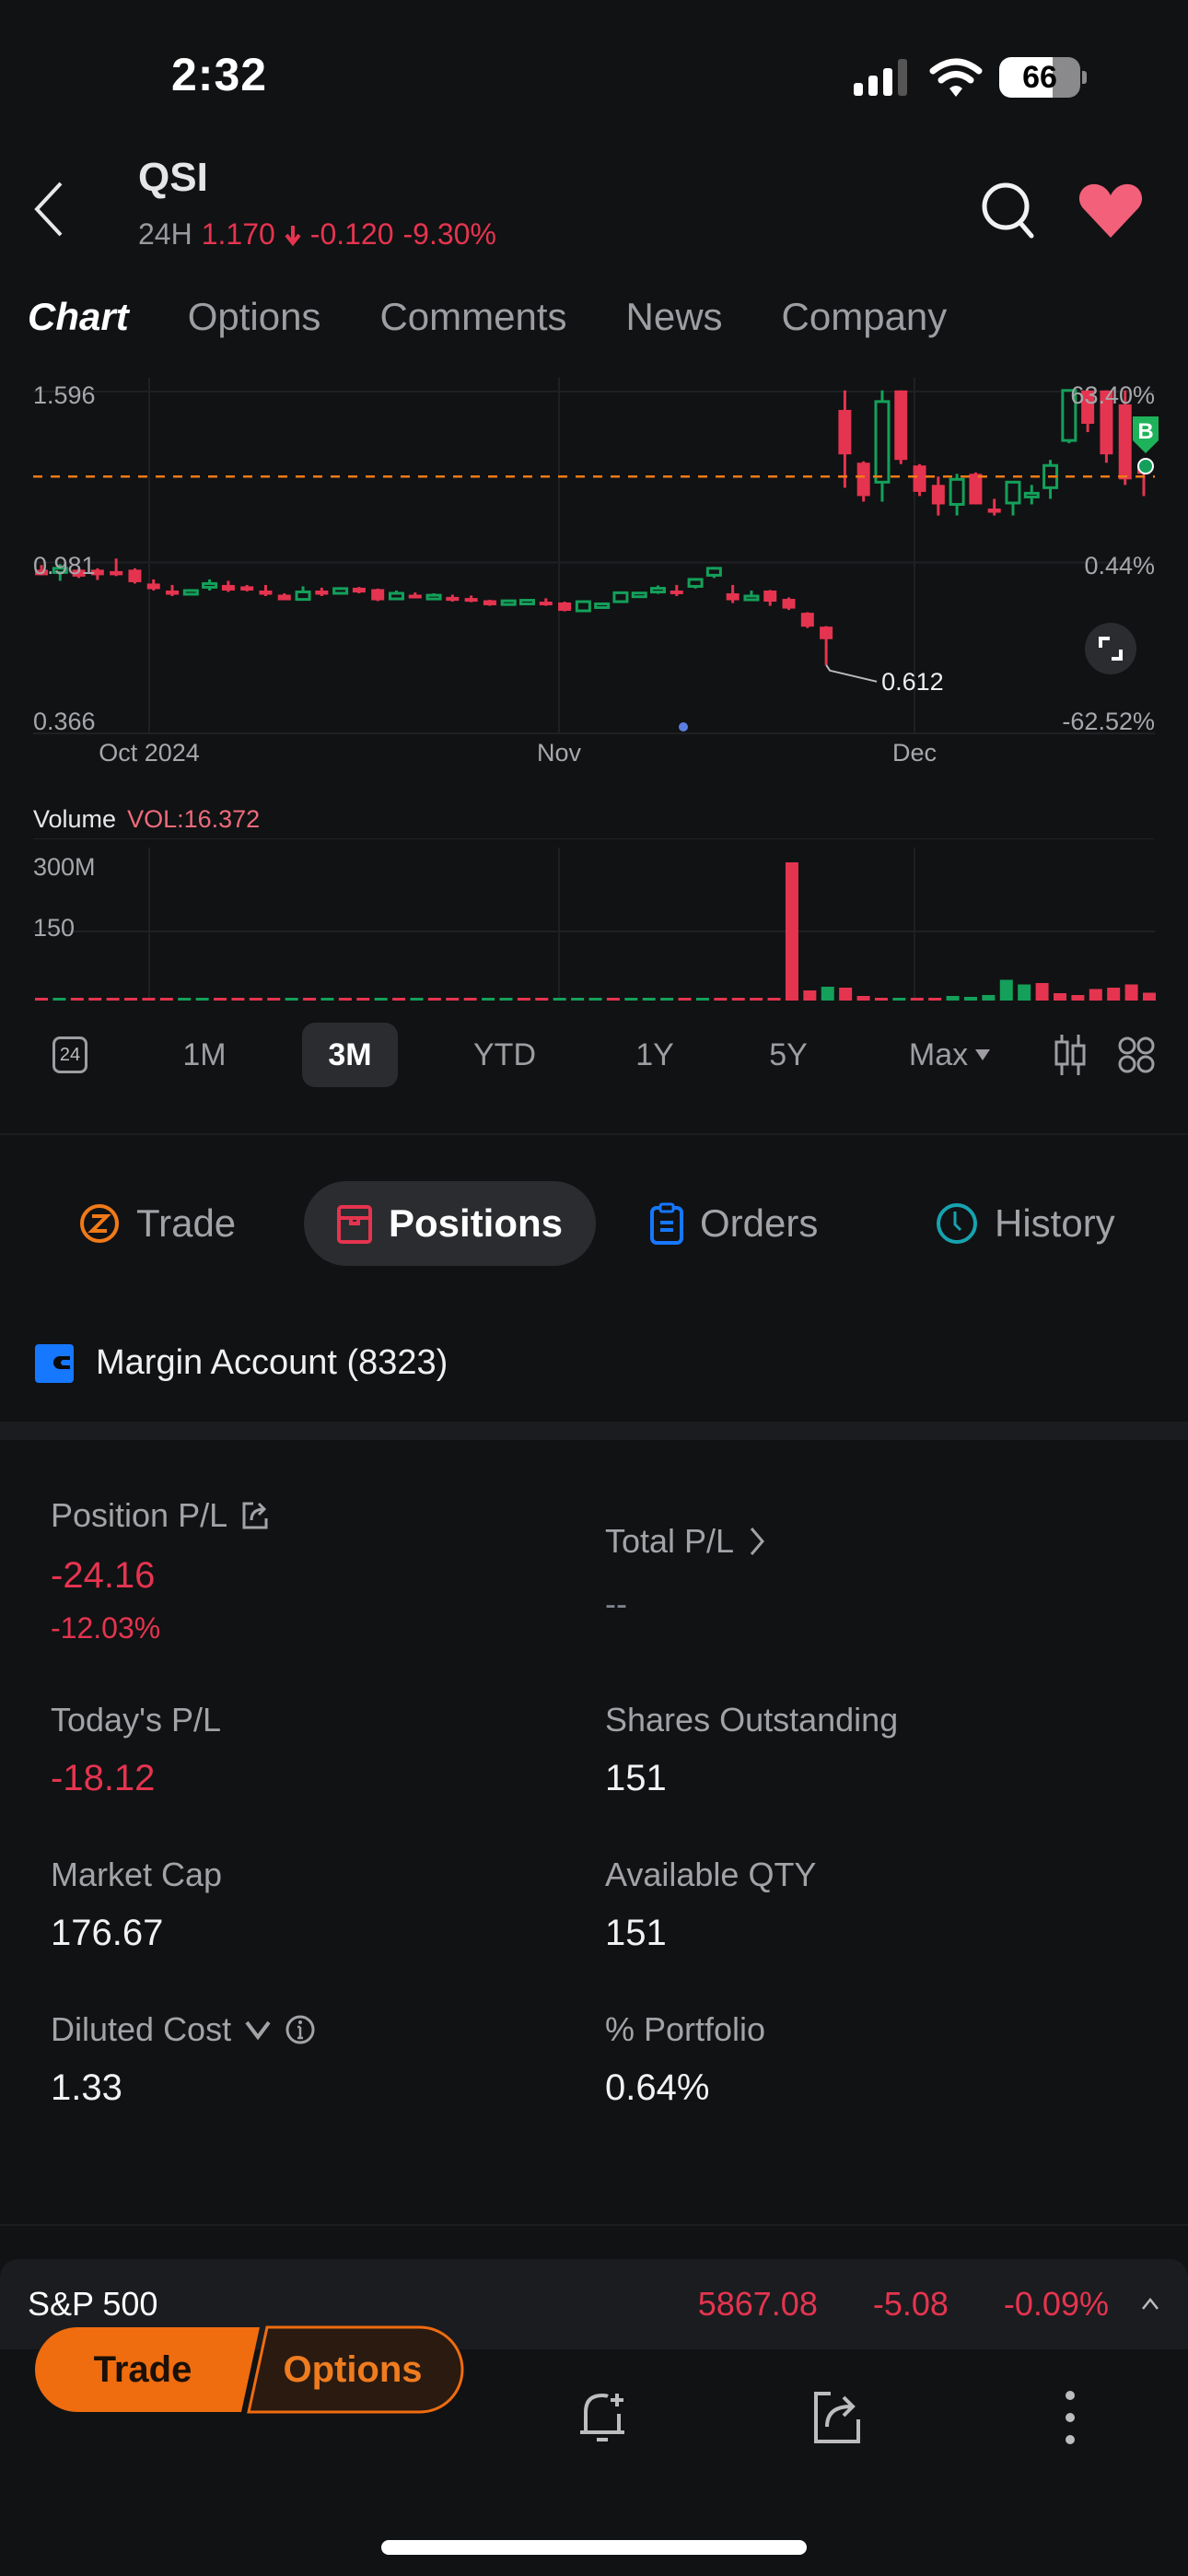 The width and height of the screenshot is (1188, 2576). Describe the element at coordinates (47, 209) in the screenshot. I see `back-chevron-icon` at that location.